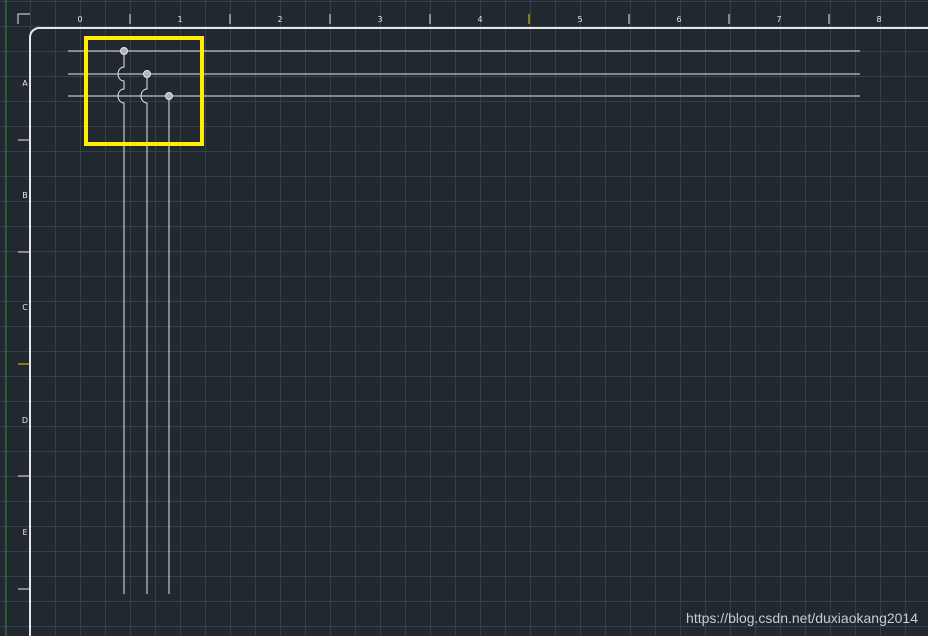 Image resolution: width=928 pixels, height=636 pixels. What do you see at coordinates (464, 73) in the screenshot?
I see `bus-lines` at bounding box center [464, 73].